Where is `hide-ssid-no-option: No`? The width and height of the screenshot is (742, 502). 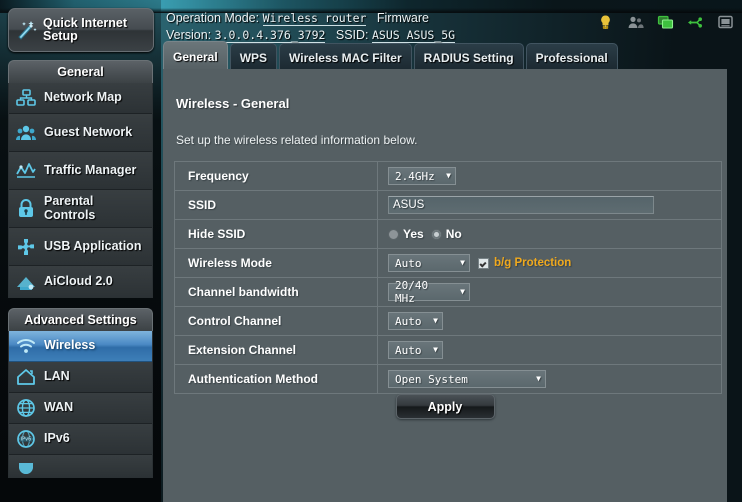 hide-ssid-no-option: No is located at coordinates (446, 234).